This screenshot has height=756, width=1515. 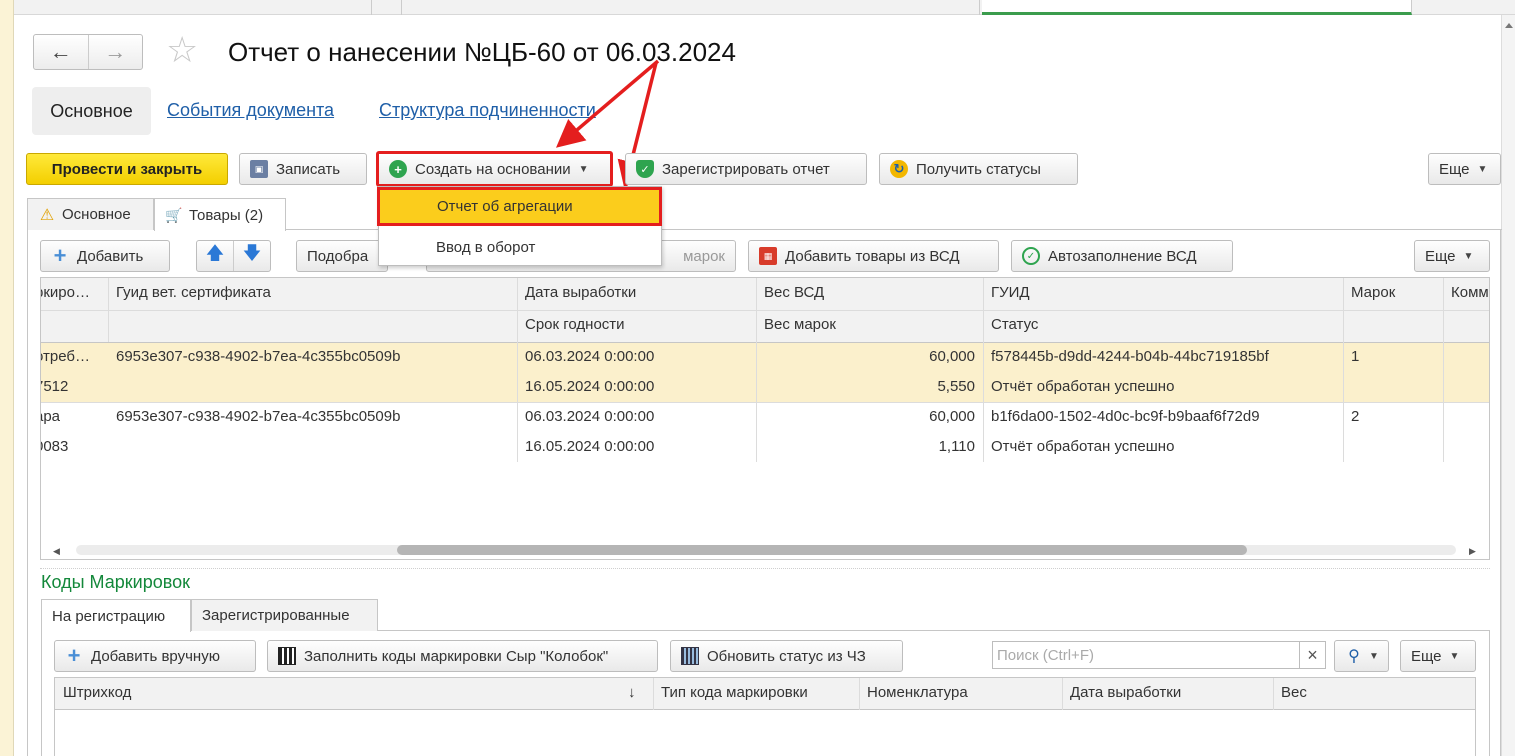 What do you see at coordinates (1312, 655) in the screenshot?
I see `clear-search-button: ×` at bounding box center [1312, 655].